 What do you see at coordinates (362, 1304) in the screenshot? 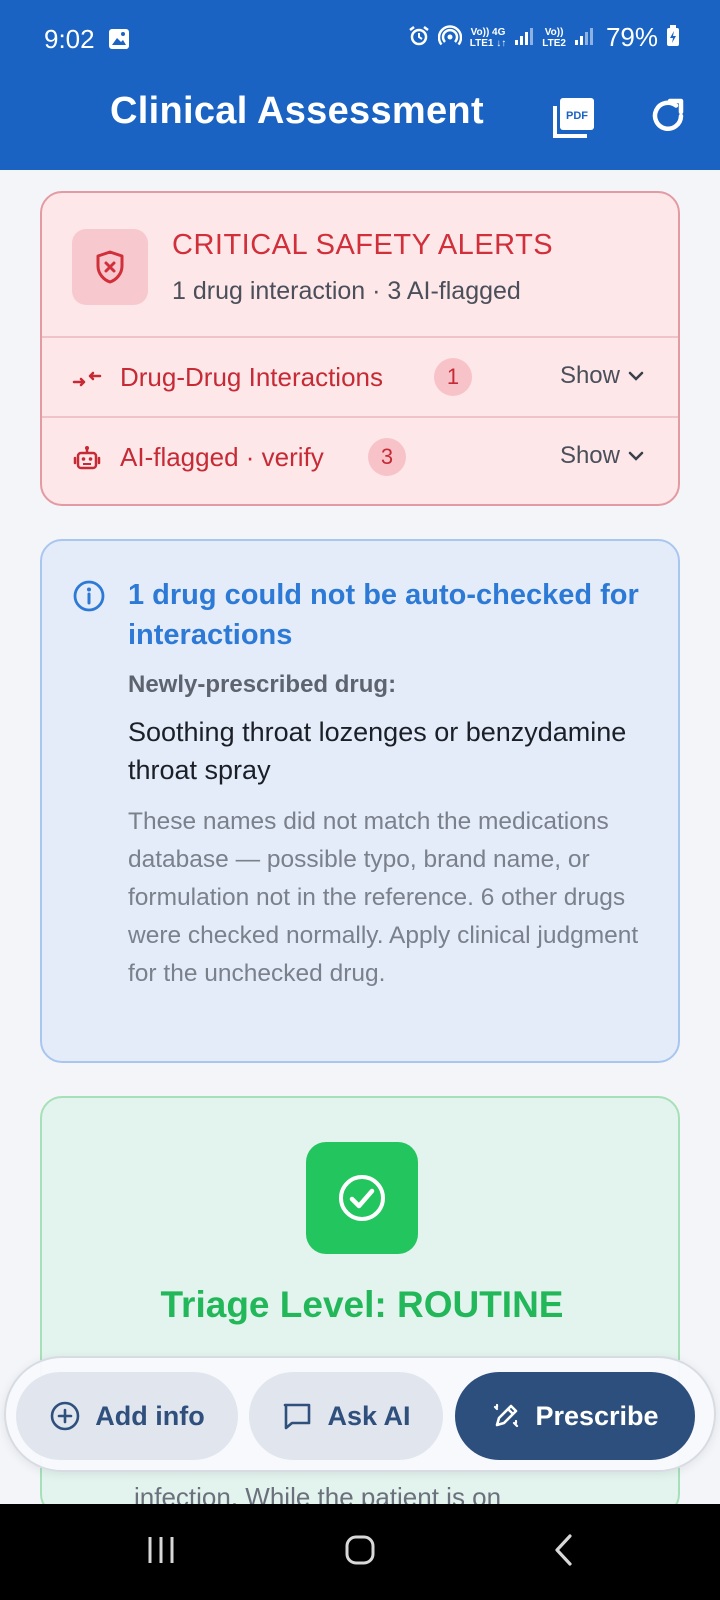
I see `triage-level: Triage Level: ROUTINE` at bounding box center [362, 1304].